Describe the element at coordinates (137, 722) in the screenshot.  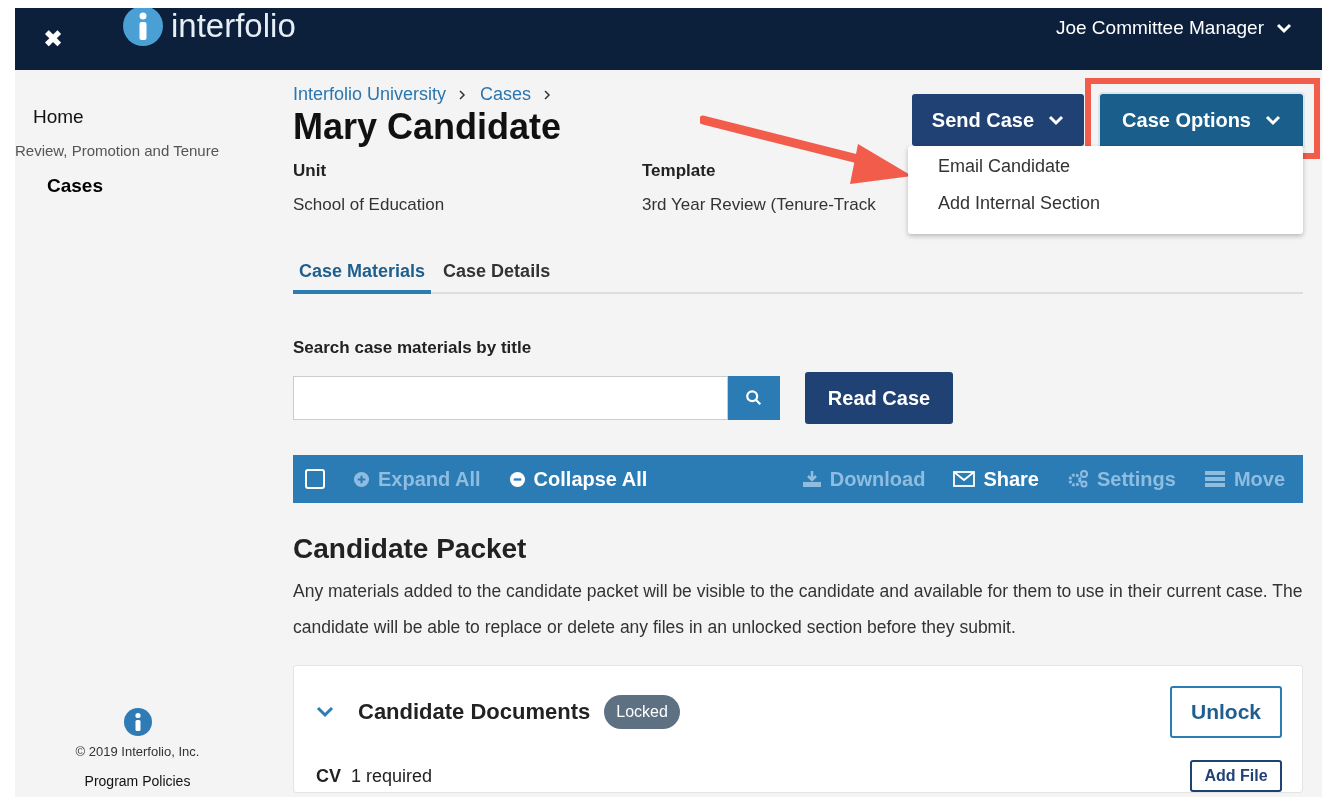
I see `info-icon` at that location.